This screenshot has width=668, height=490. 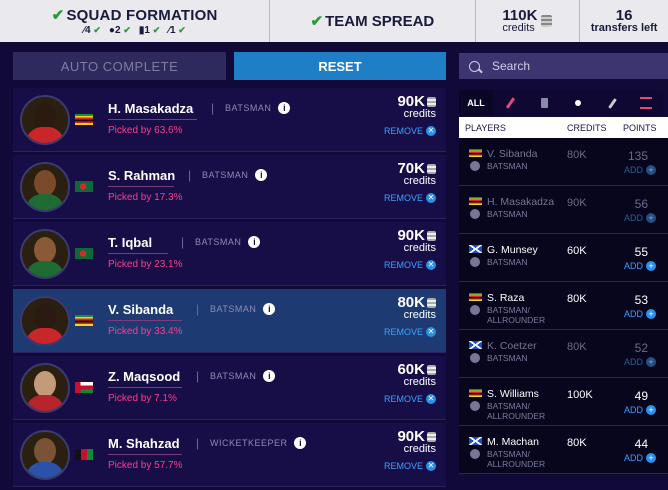 I want to click on player-name: M. Shahzad, so click(x=144, y=443).